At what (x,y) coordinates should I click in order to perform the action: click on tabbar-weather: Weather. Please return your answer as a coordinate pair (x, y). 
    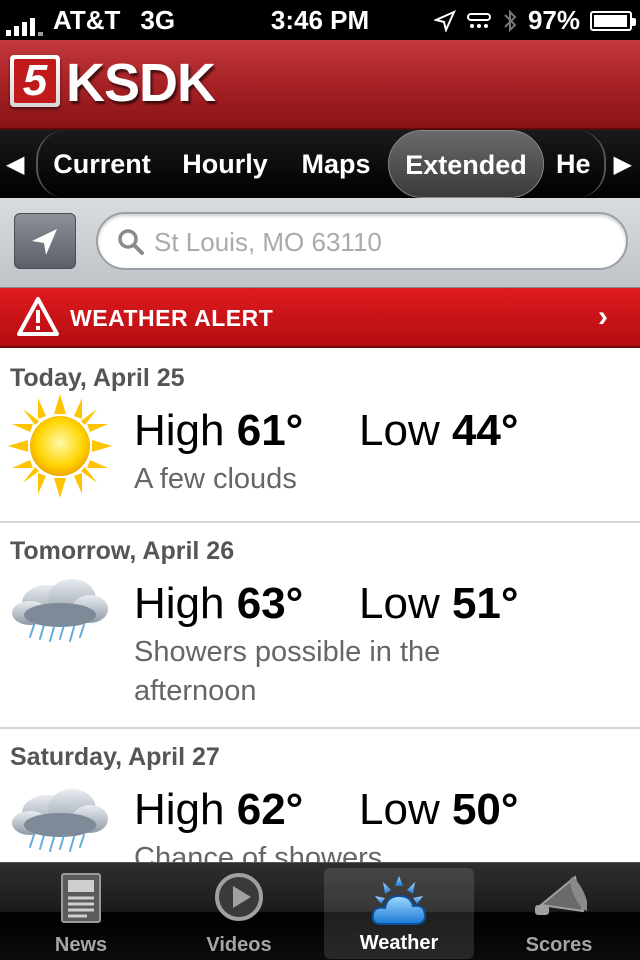
    Looking at the image, I should click on (399, 913).